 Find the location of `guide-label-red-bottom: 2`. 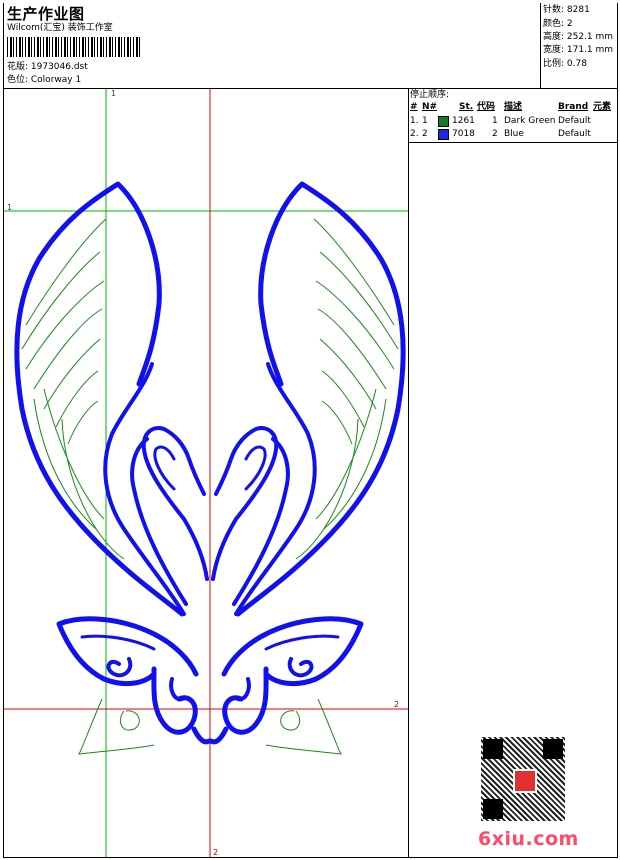

guide-label-red-bottom: 2 is located at coordinates (216, 852).